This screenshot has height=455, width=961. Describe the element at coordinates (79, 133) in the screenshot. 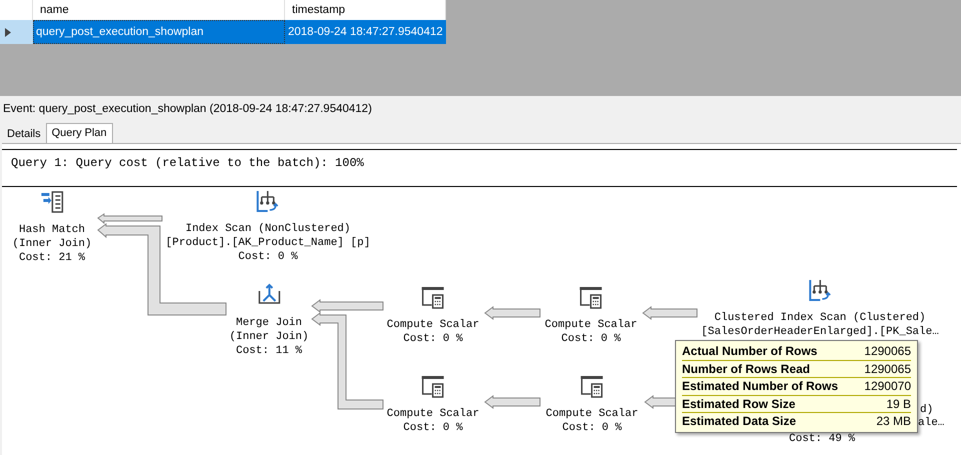

I see `tab: Query Plan` at that location.